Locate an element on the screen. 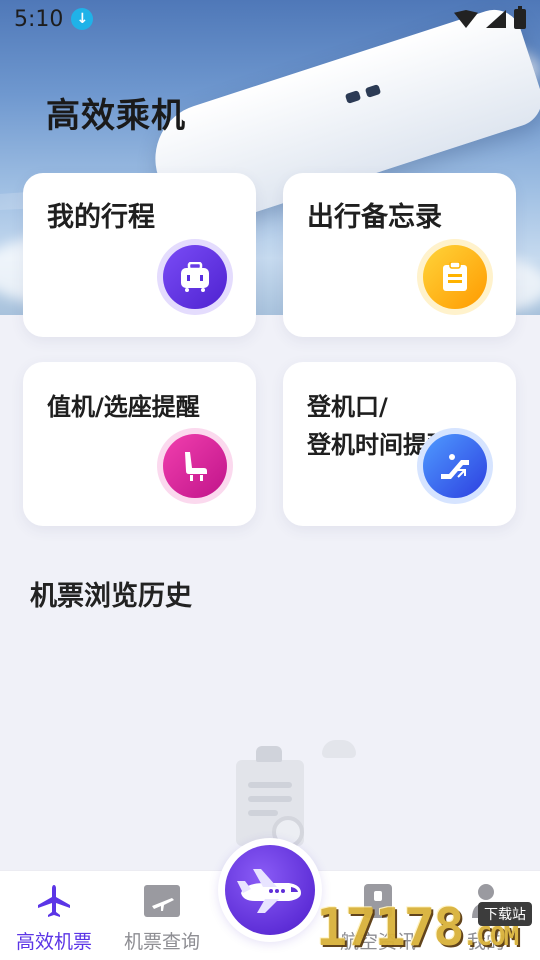  ticket-icon is located at coordinates (162, 901).